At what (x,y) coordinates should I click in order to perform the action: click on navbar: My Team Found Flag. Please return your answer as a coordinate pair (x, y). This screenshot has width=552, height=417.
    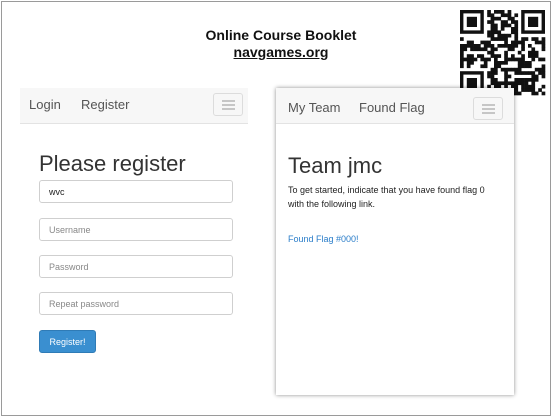
    Looking at the image, I should click on (395, 106).